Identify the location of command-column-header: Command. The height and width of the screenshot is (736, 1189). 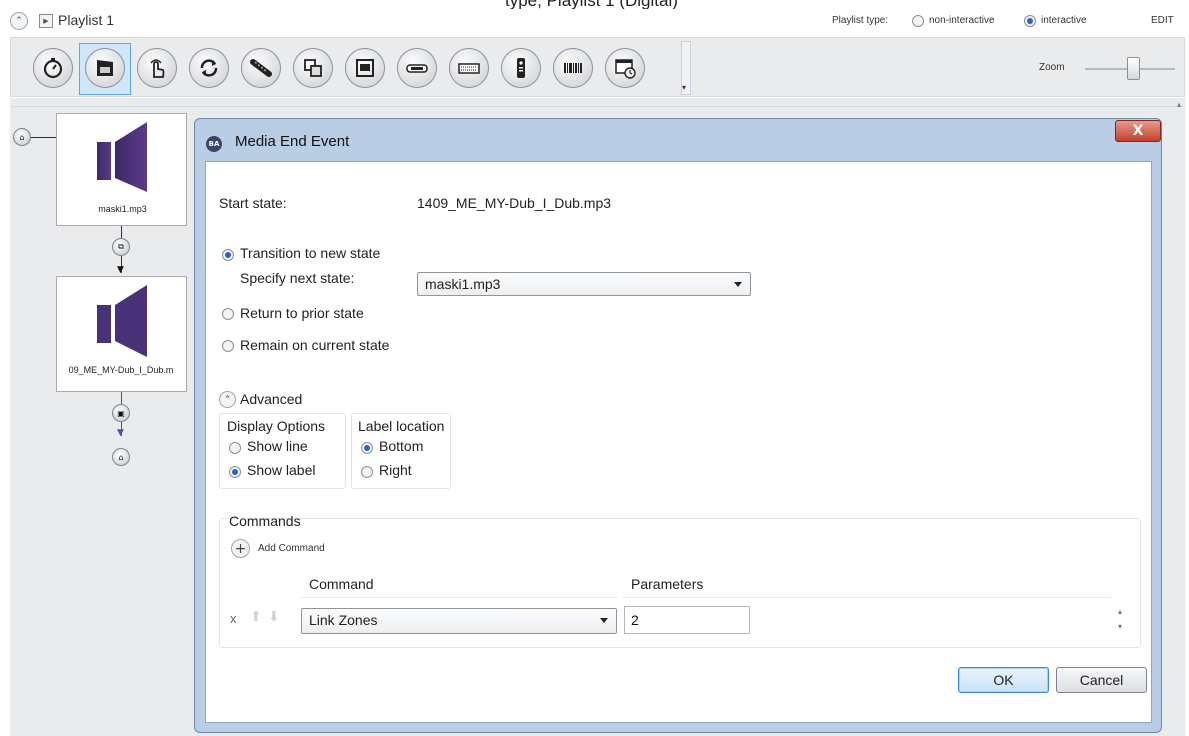
(459, 584).